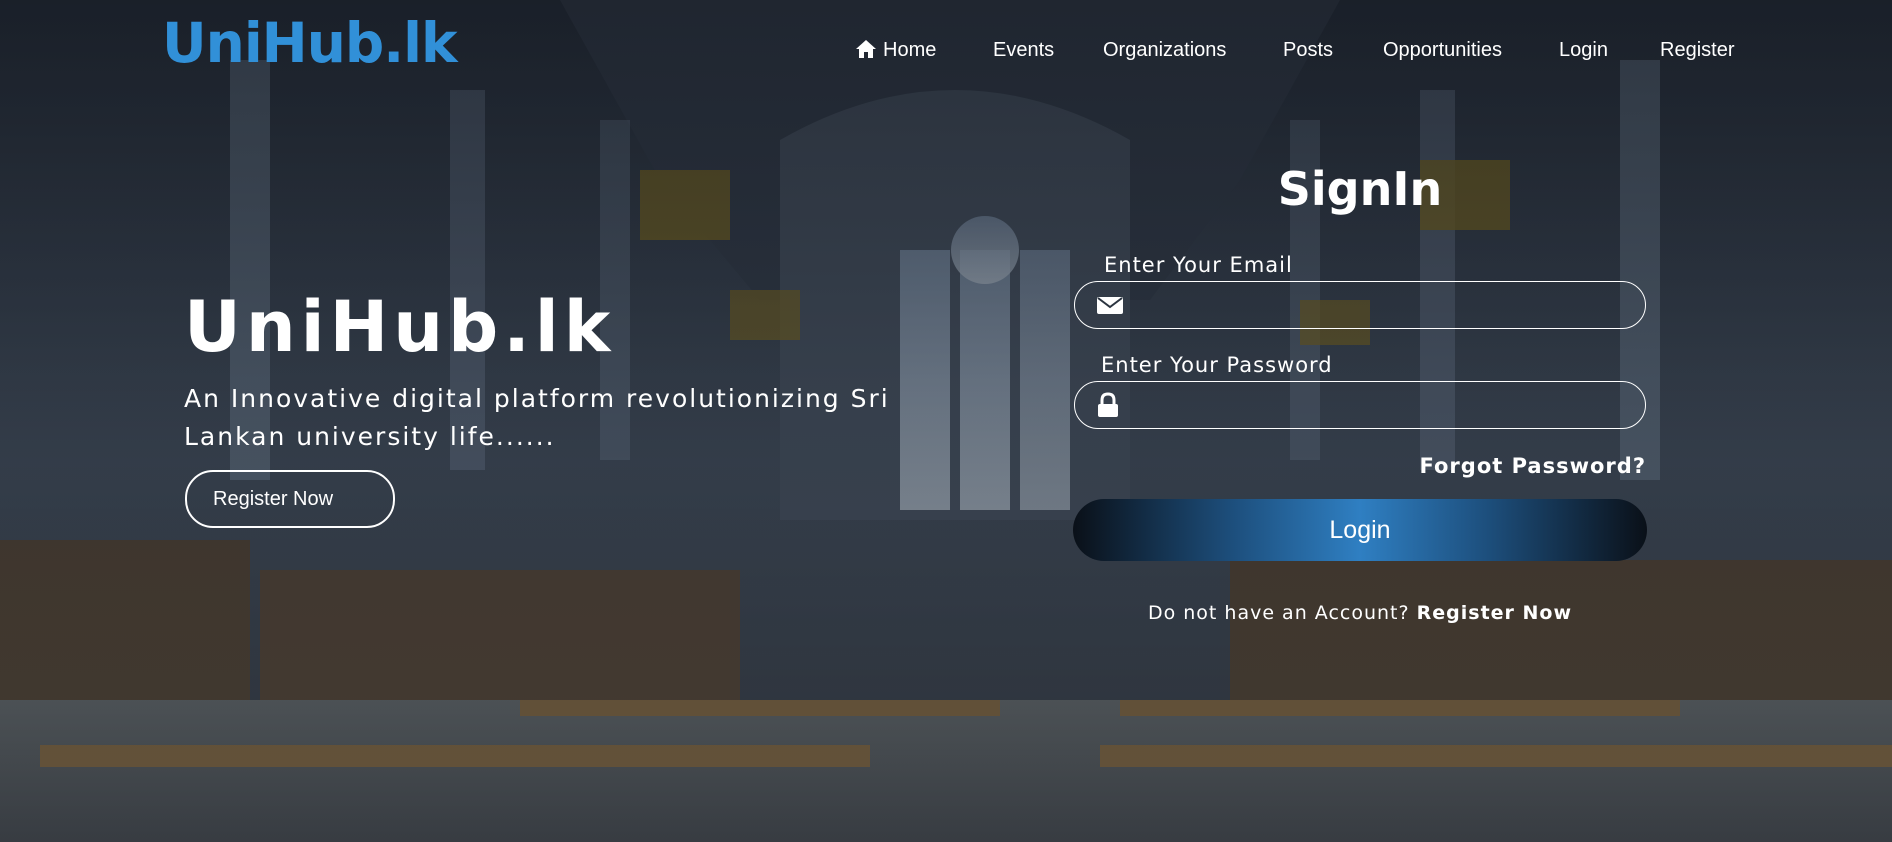  I want to click on nav-item-register: Register, so click(1697, 50).